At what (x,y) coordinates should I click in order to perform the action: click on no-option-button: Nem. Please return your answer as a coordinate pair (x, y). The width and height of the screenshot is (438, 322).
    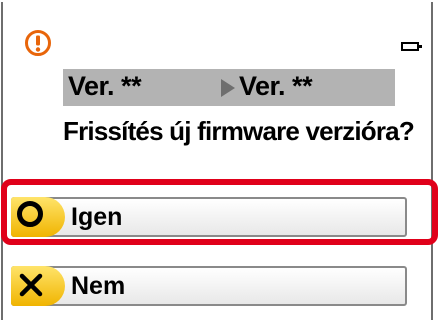
    Looking at the image, I should click on (209, 286).